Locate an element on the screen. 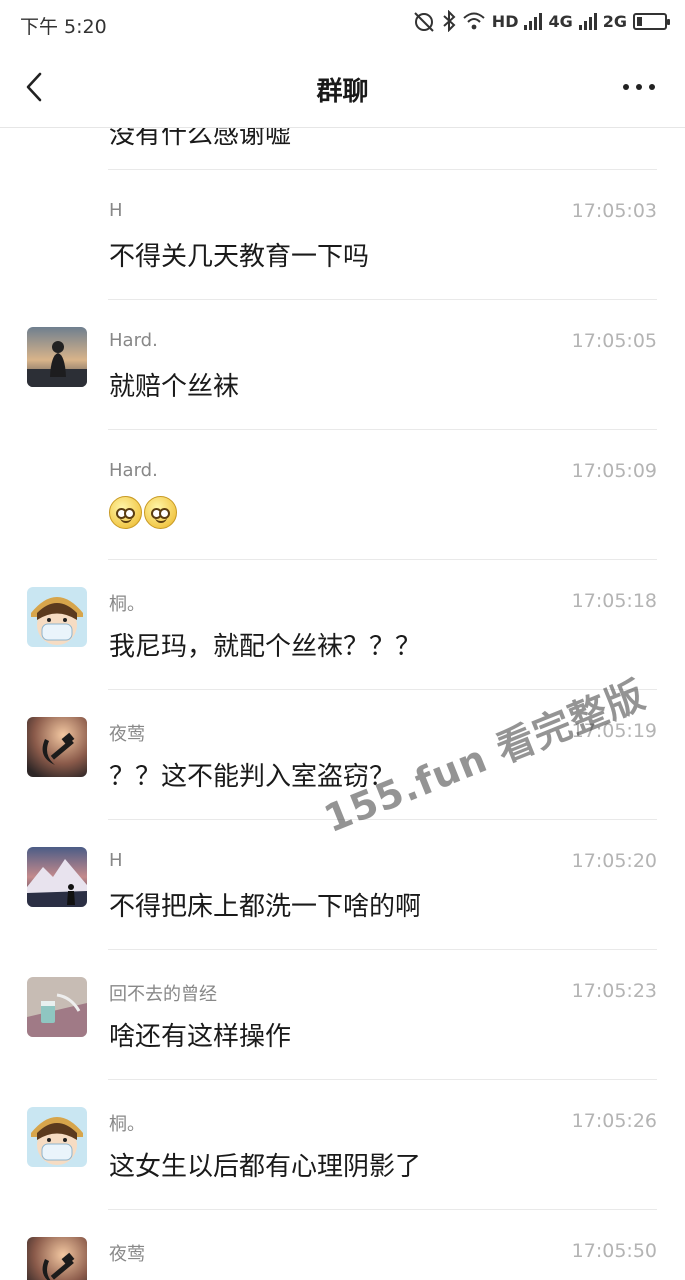  message-item: H 17:05:03 不得关几天教育一下吗 is located at coordinates (342, 235).